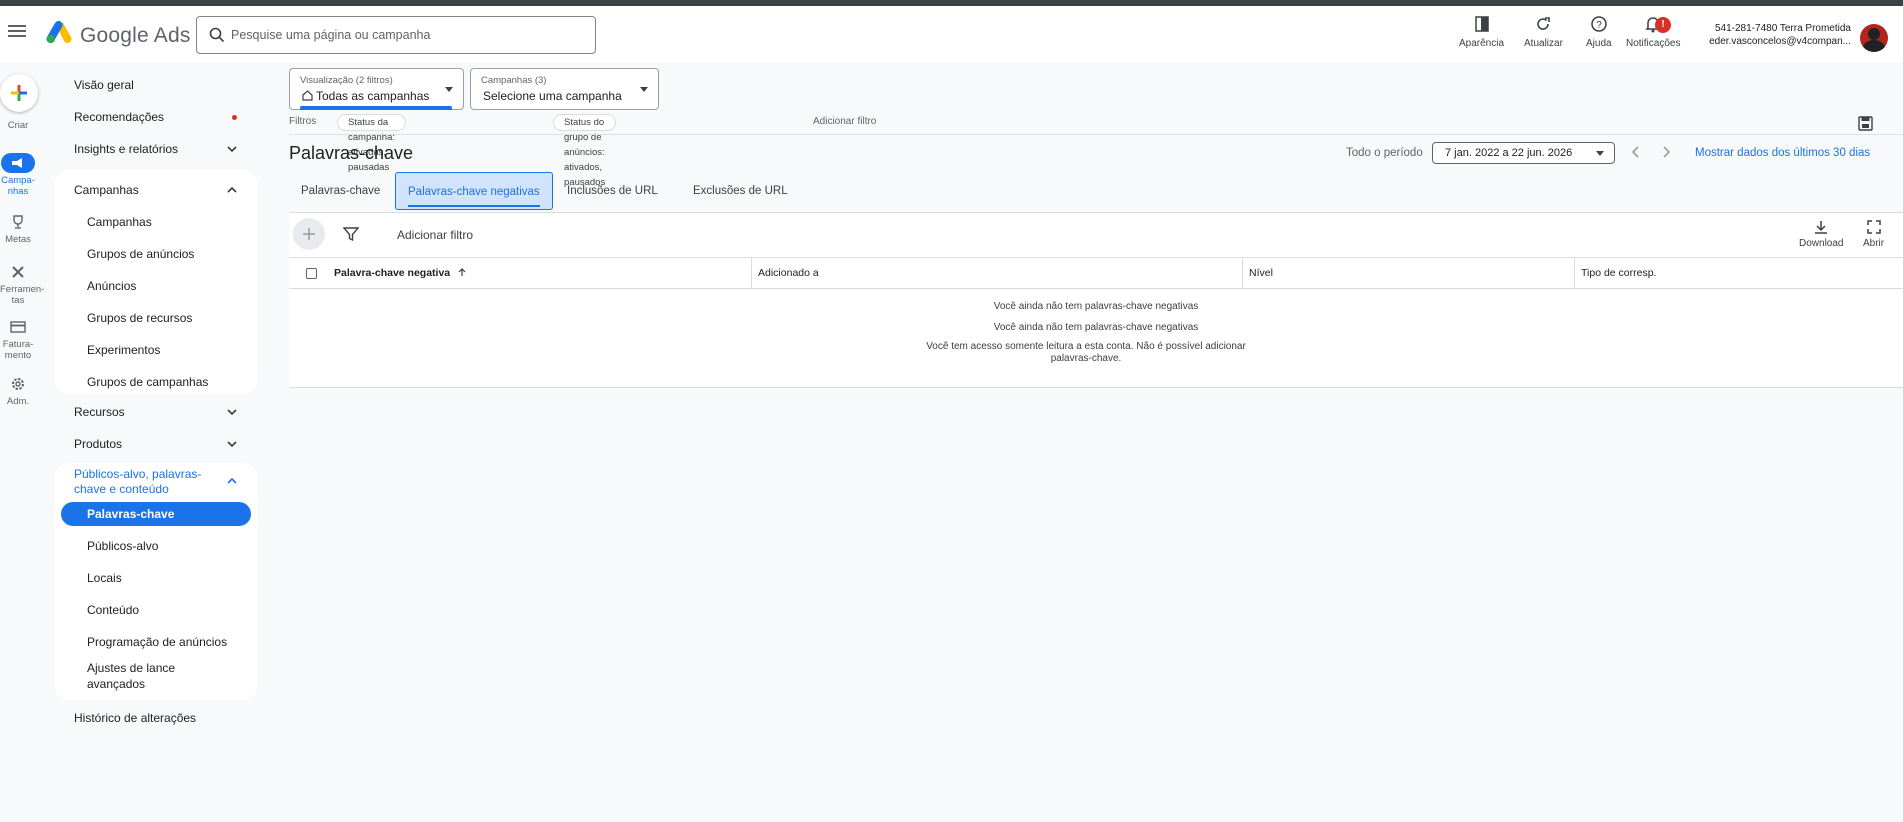 This screenshot has width=1903, height=822. I want to click on filter-icon, so click(351, 234).